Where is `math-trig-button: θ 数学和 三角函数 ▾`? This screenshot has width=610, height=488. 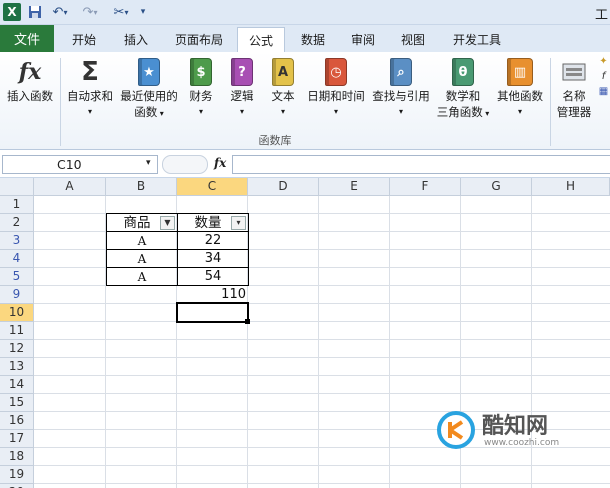 math-trig-button: θ 数学和 三角函数 ▾ is located at coordinates (463, 89).